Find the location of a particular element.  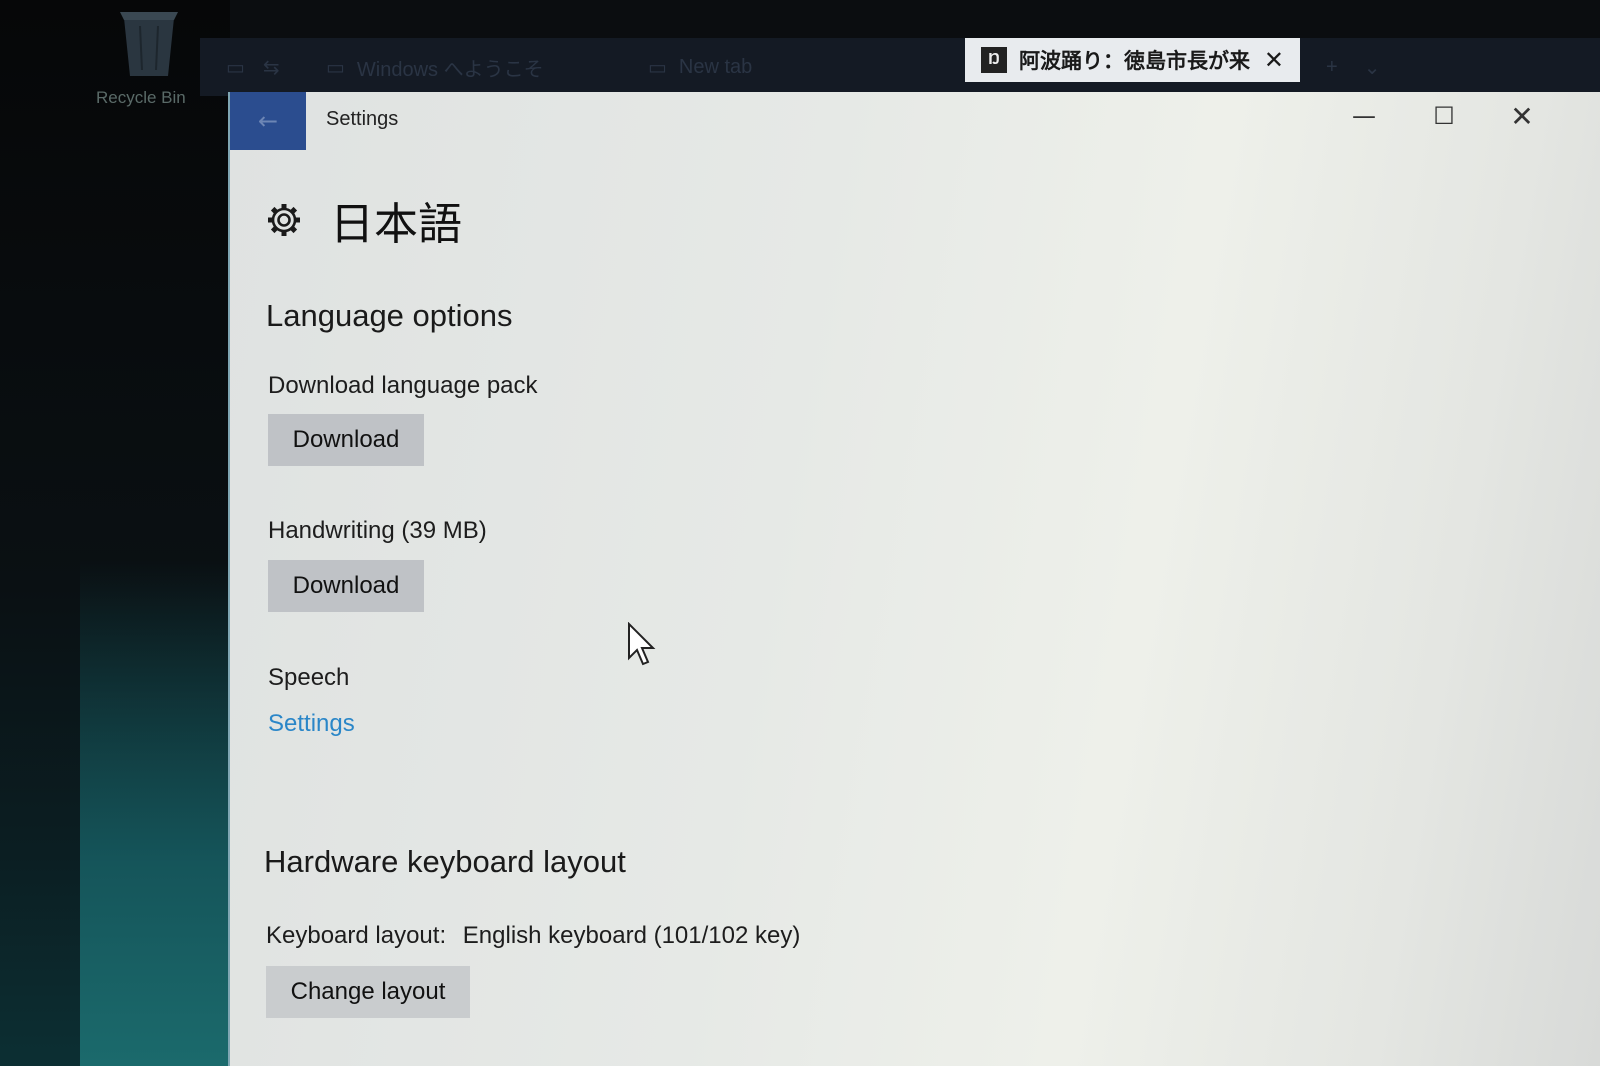

desktop: Recycle Bin is located at coordinates (115, 533).